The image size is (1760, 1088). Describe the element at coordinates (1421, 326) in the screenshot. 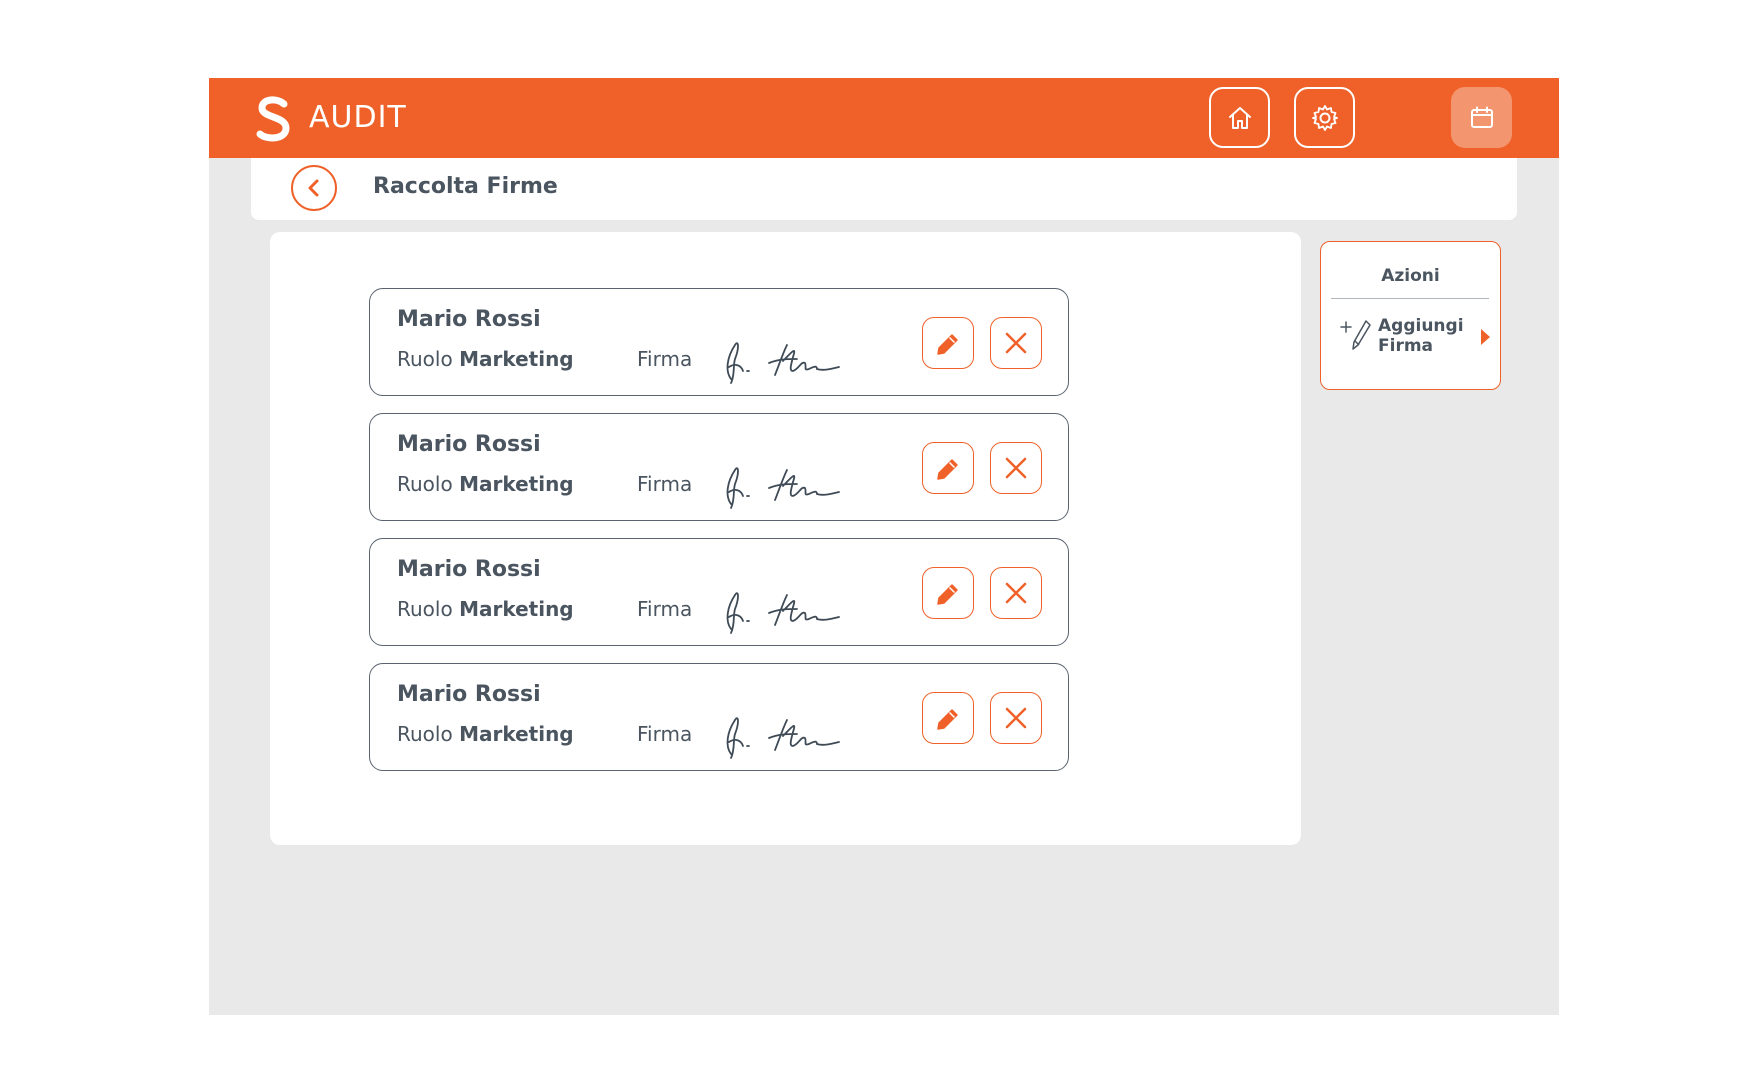

I see `add-signature-label-line1: Aggiungi` at that location.